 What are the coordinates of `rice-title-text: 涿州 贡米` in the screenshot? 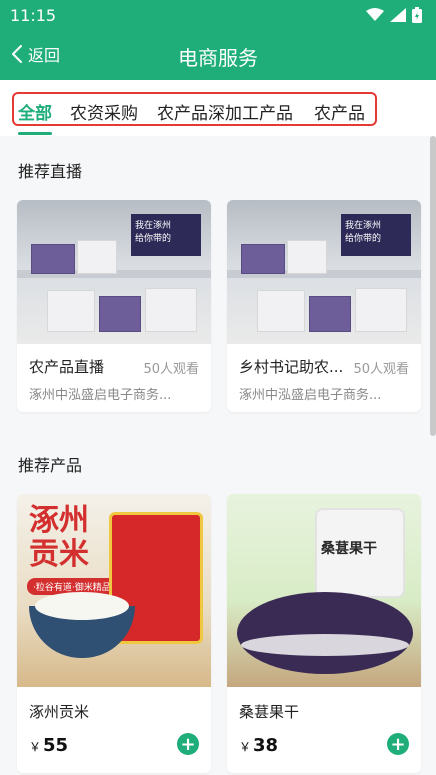 It's located at (59, 537).